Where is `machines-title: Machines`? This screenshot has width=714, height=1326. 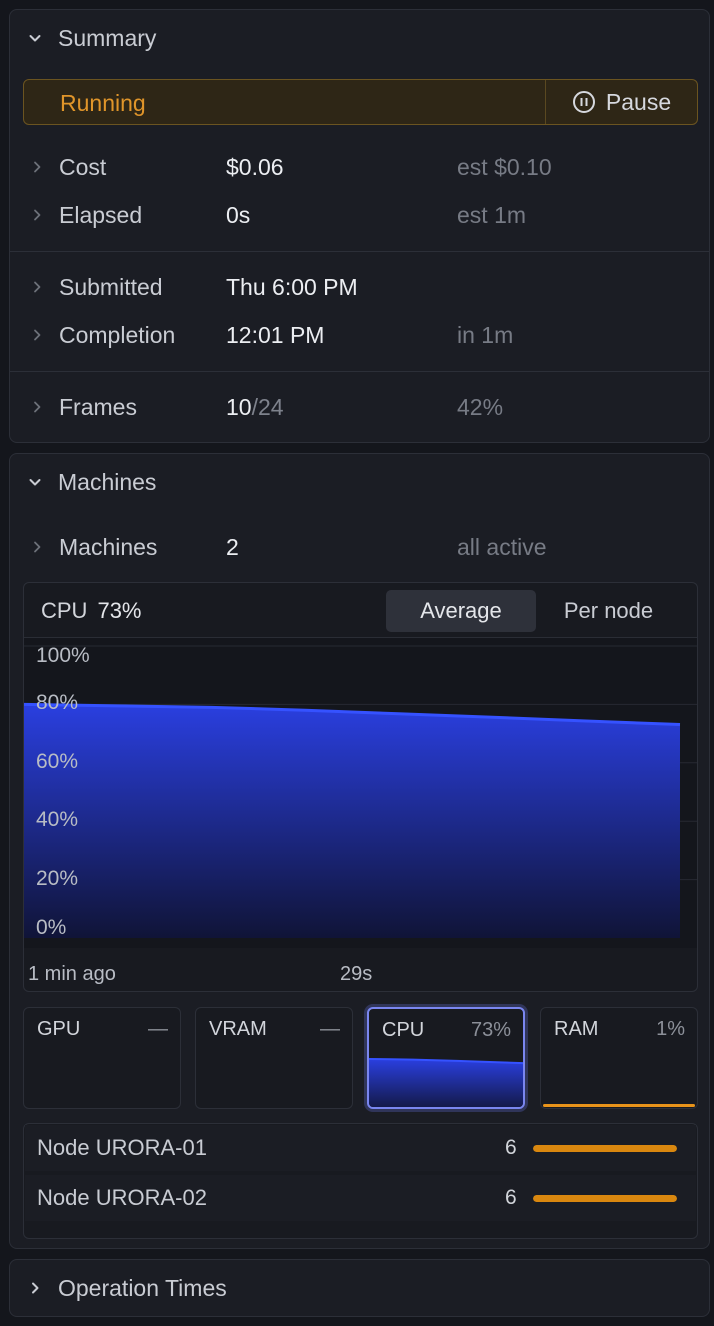 machines-title: Machines is located at coordinates (107, 481).